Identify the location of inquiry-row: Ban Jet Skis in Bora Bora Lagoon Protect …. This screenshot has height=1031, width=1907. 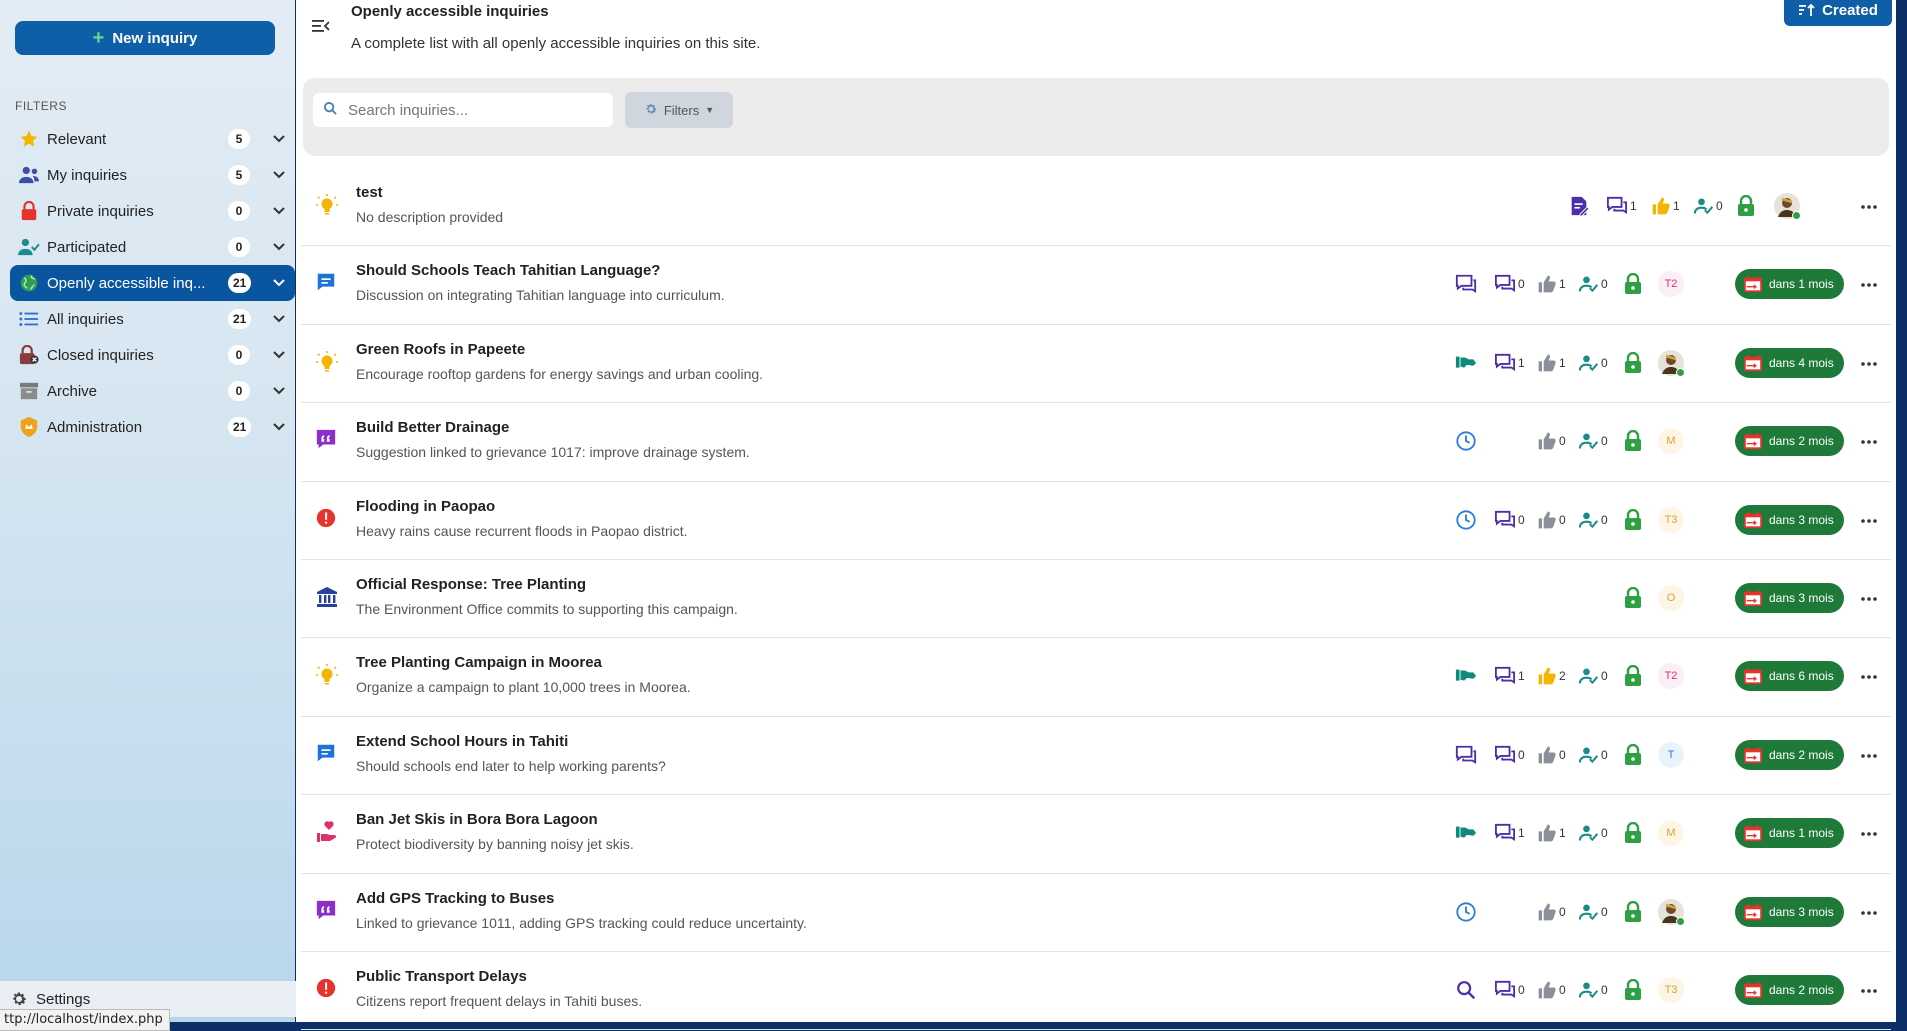
(1096, 834).